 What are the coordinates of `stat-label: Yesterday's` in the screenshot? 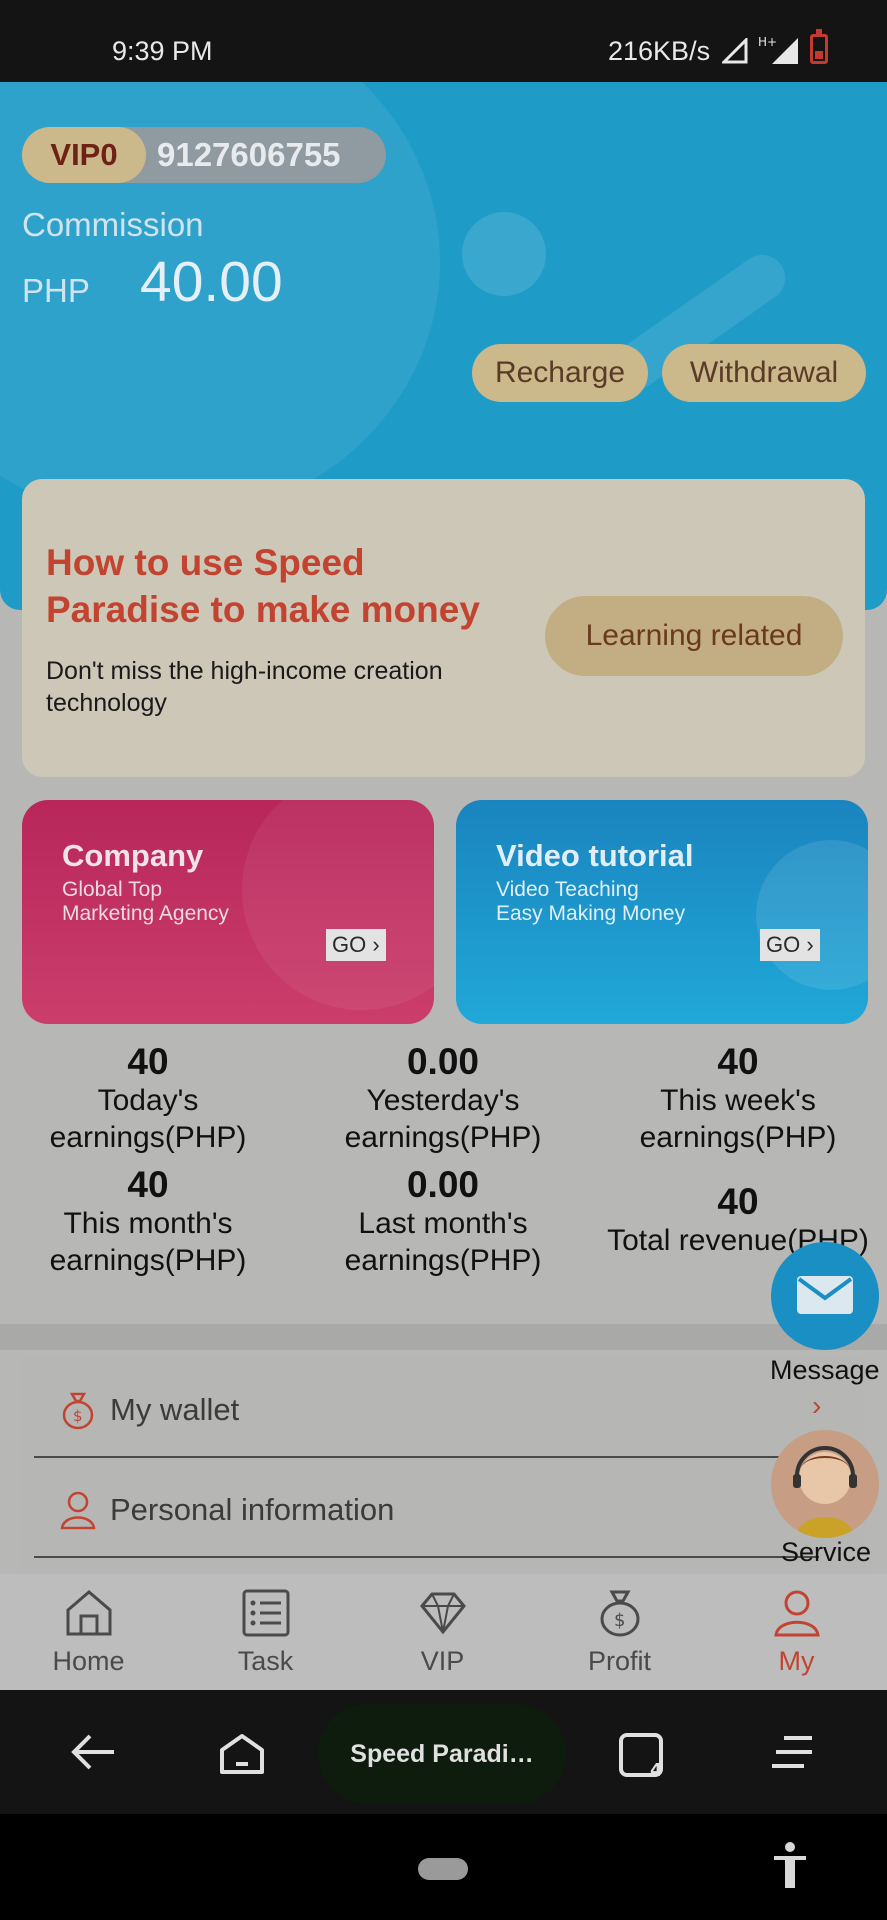 It's located at (443, 1100).